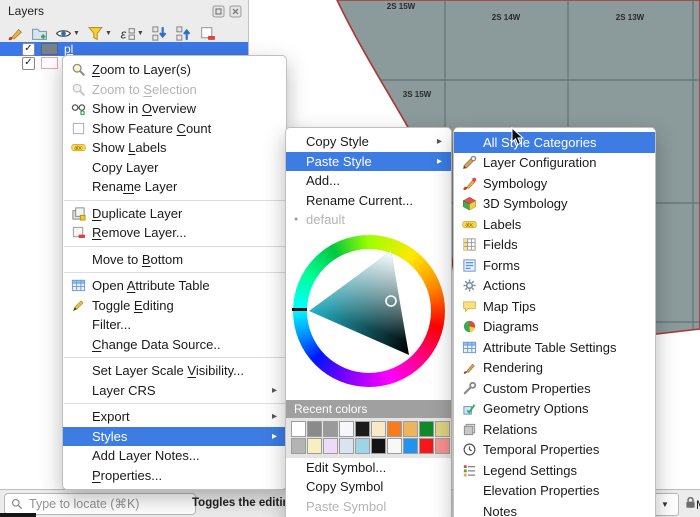  I want to click on menu-item-labels: abc Labels, so click(554, 224).